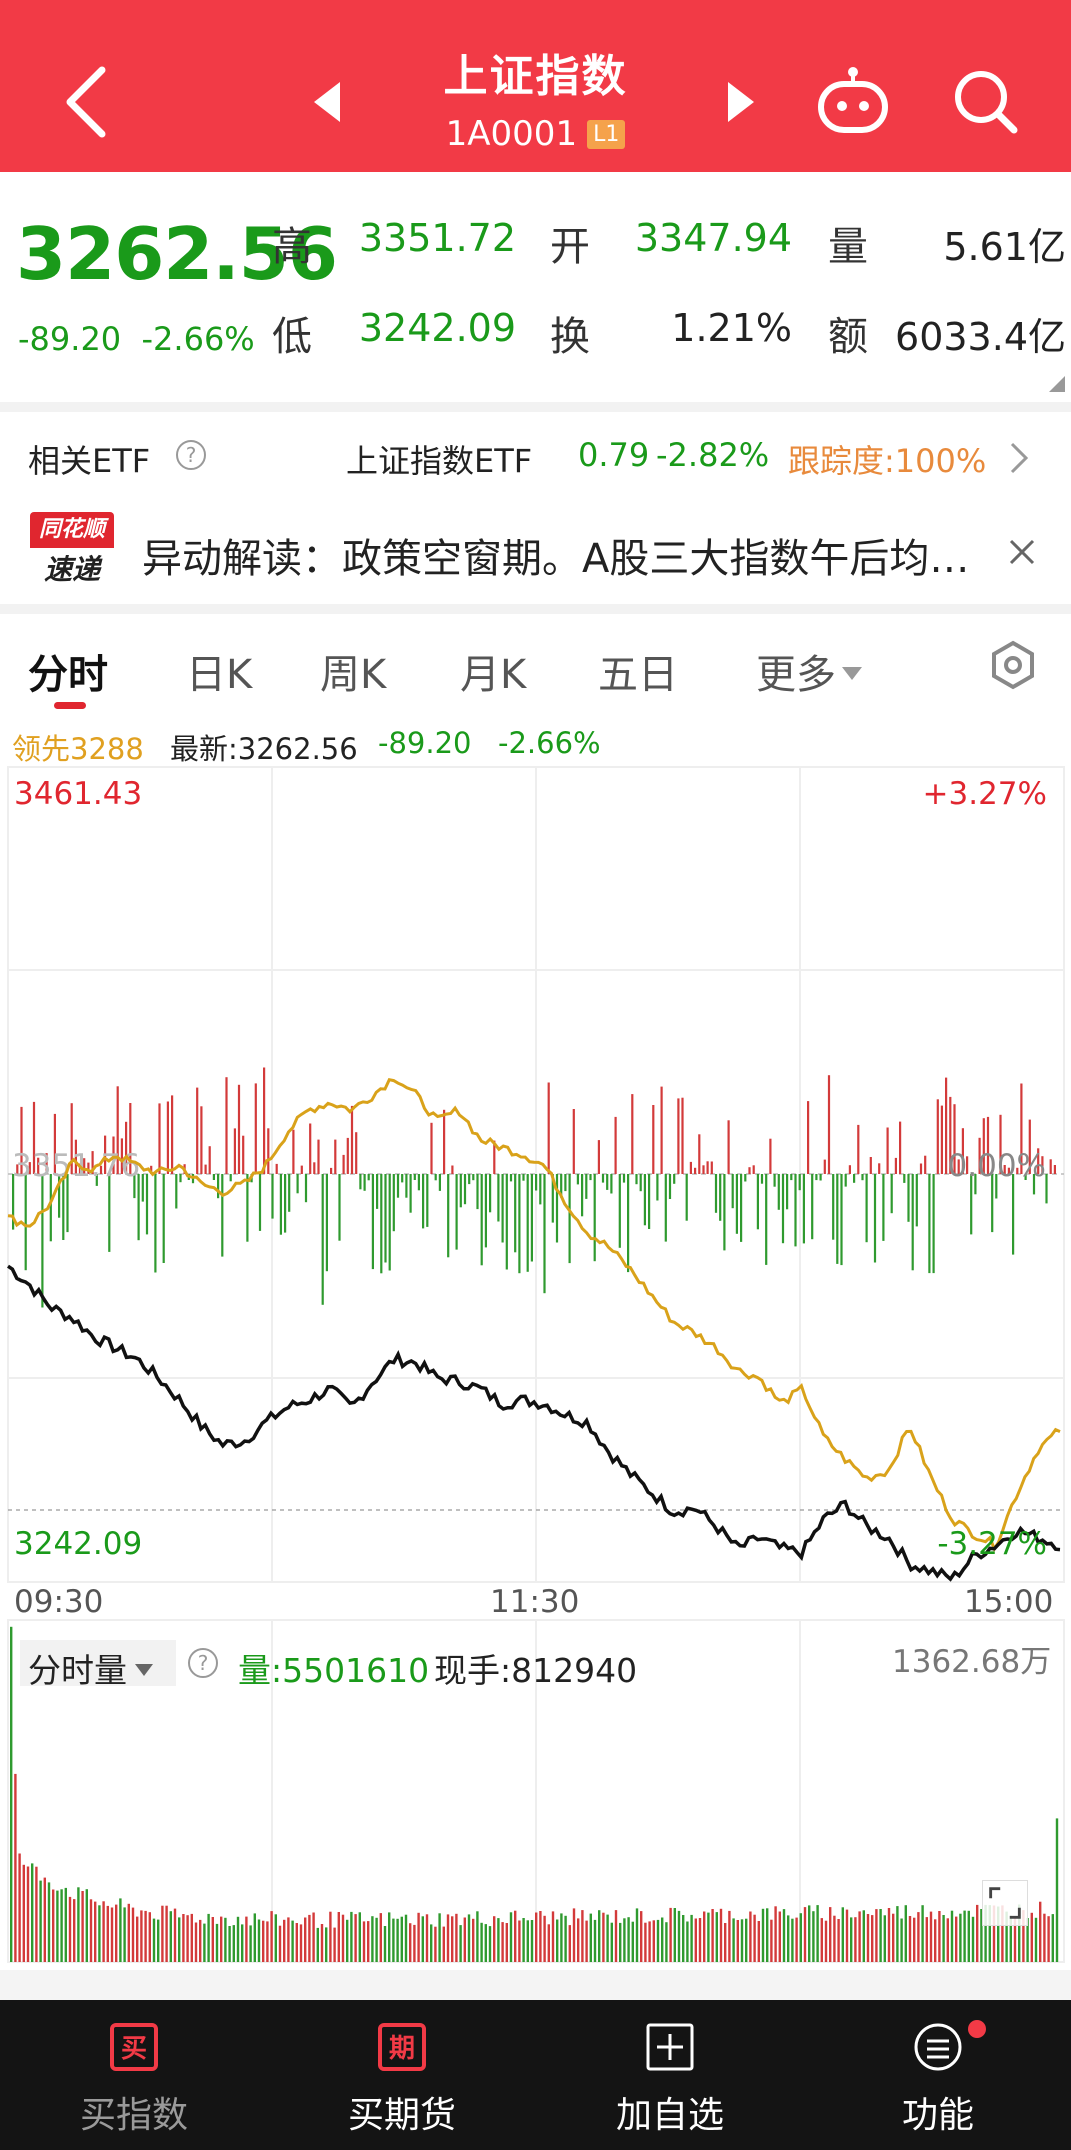 The image size is (1071, 2150). What do you see at coordinates (219, 671) in the screenshot?
I see `tab-daily-k: 日K` at bounding box center [219, 671].